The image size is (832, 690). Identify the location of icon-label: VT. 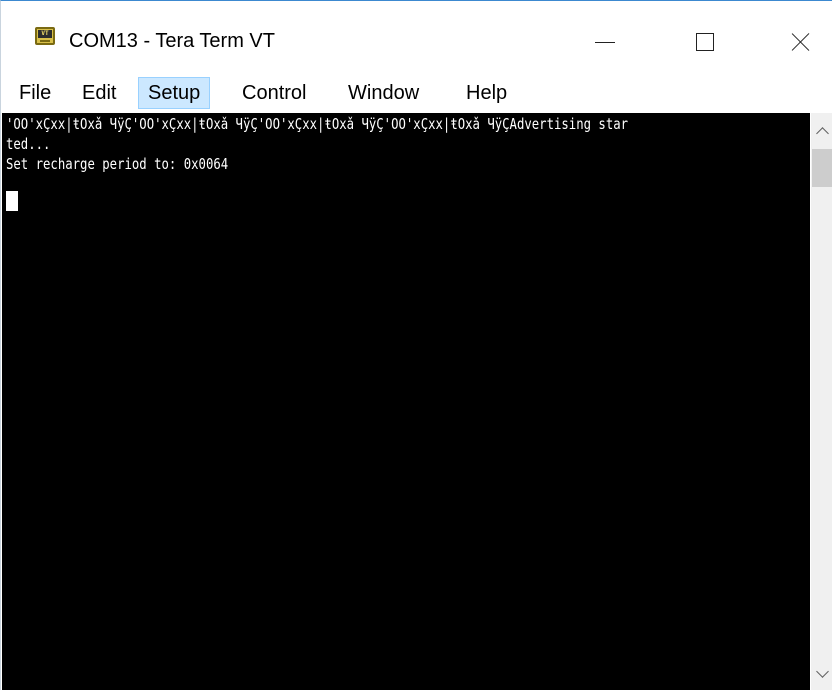
(45, 33).